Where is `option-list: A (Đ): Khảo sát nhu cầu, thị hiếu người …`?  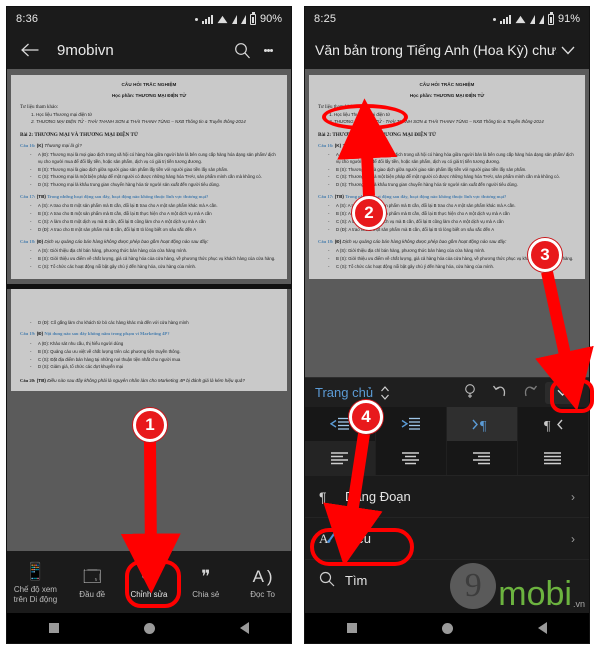 option-list: A (Đ): Khảo sát nhu cầu, thị hiếu người … is located at coordinates (154, 356).